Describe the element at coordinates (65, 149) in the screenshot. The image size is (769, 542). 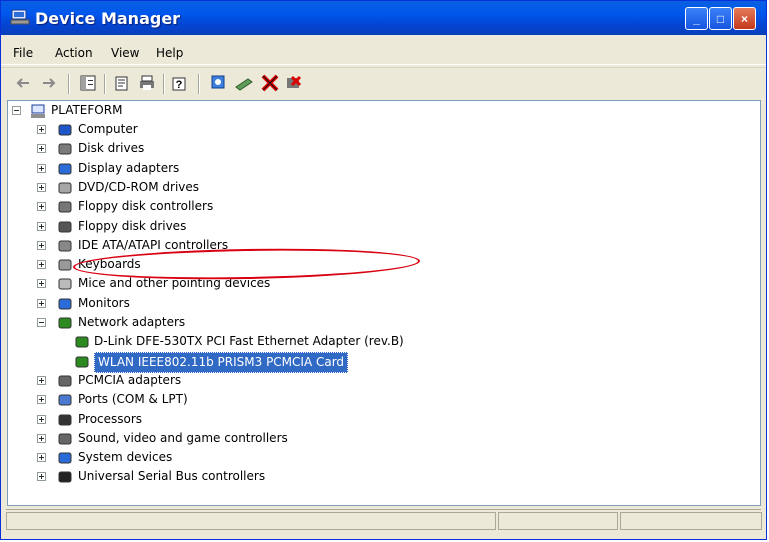
I see `disk-drive-icon` at that location.